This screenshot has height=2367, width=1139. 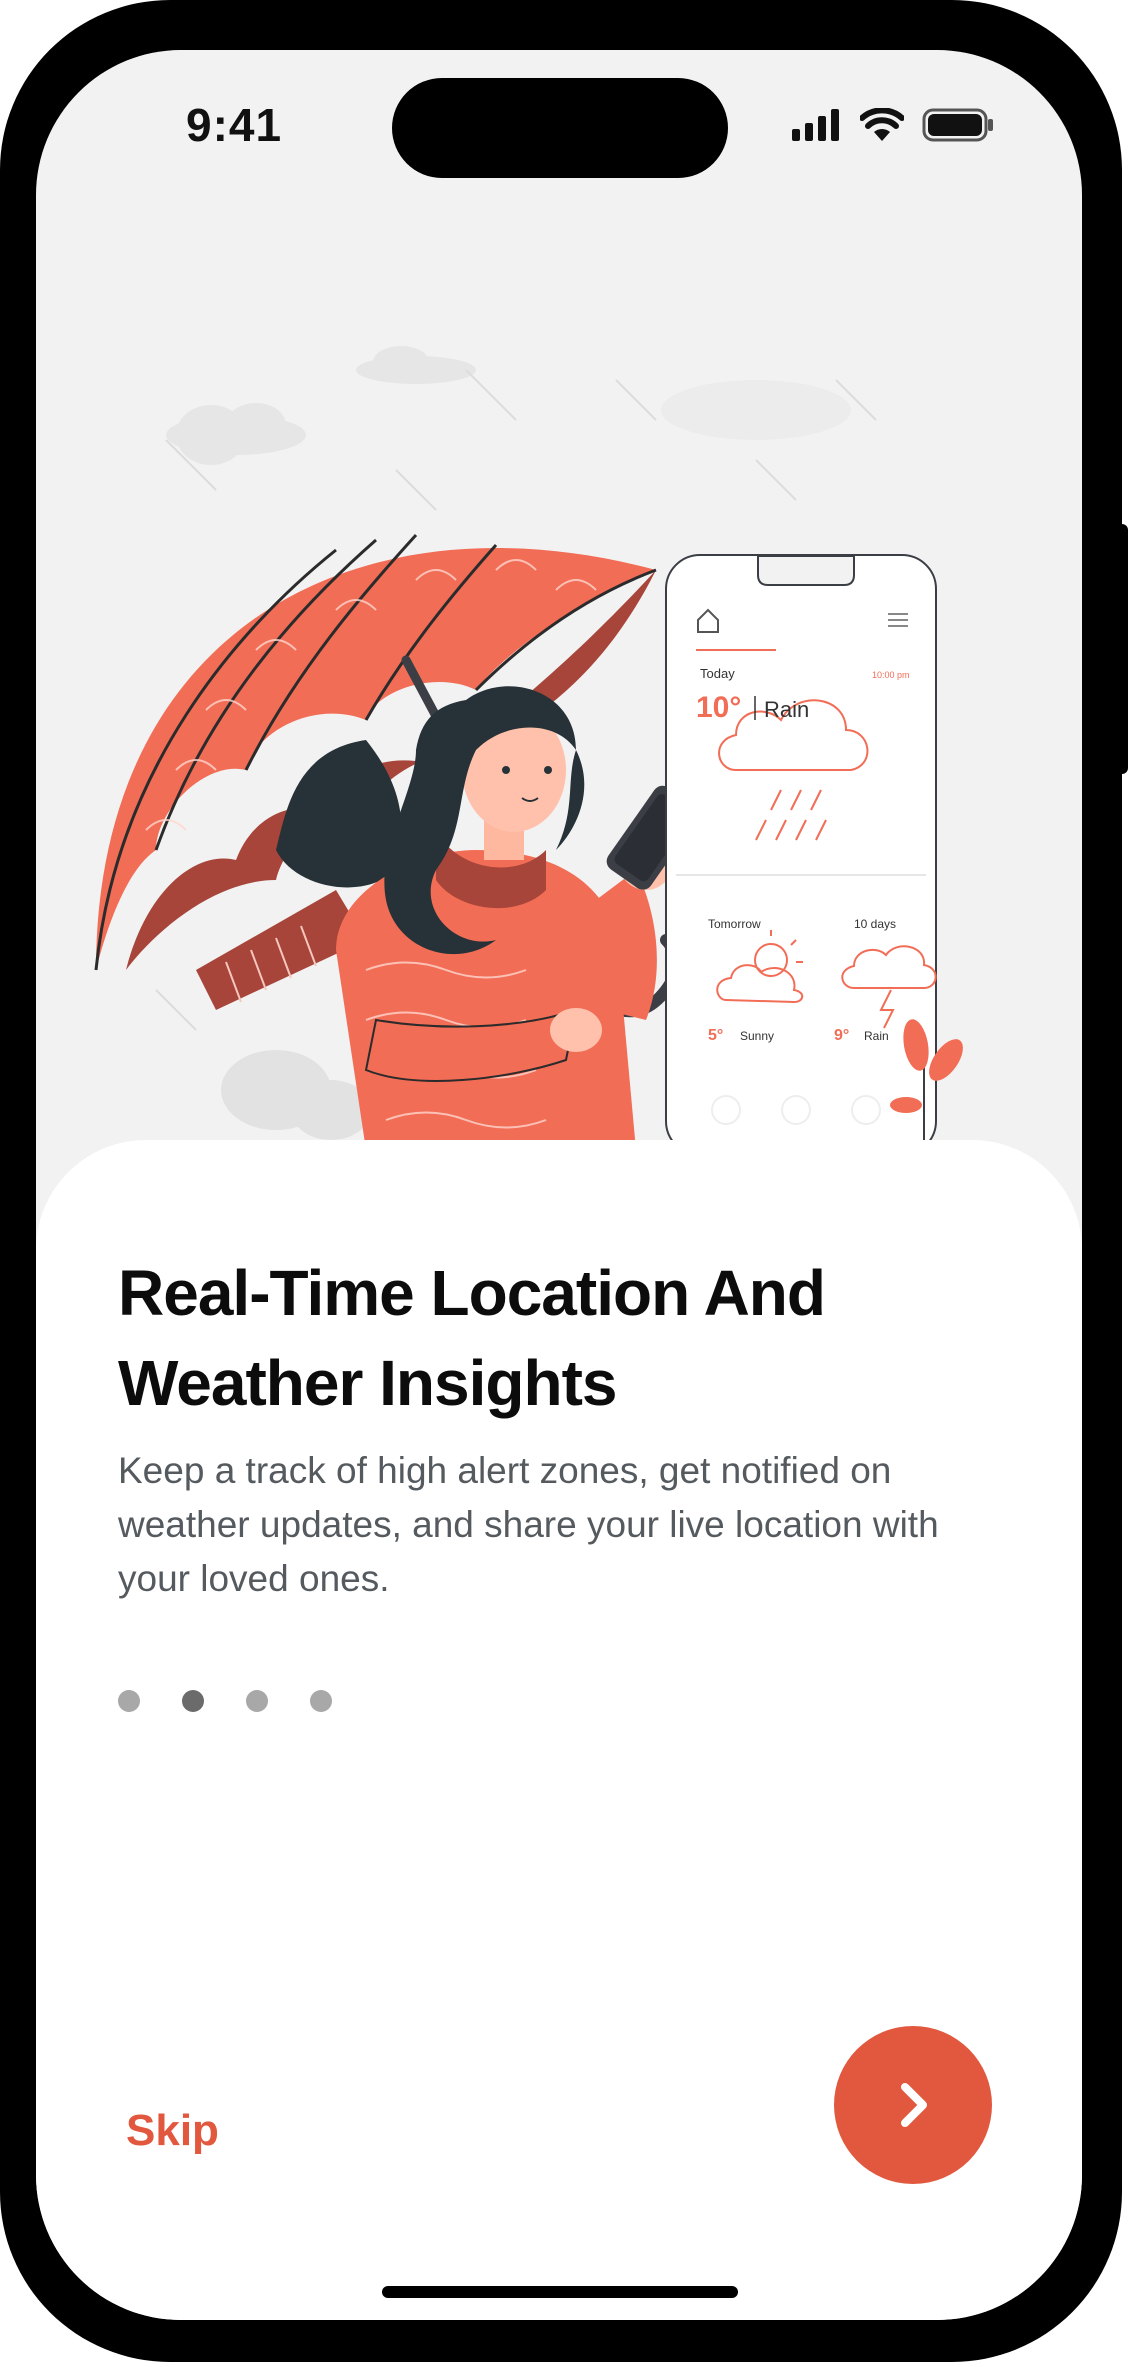 What do you see at coordinates (715, 1035) in the screenshot?
I see `mock-tomorrow-temp: 5°` at bounding box center [715, 1035].